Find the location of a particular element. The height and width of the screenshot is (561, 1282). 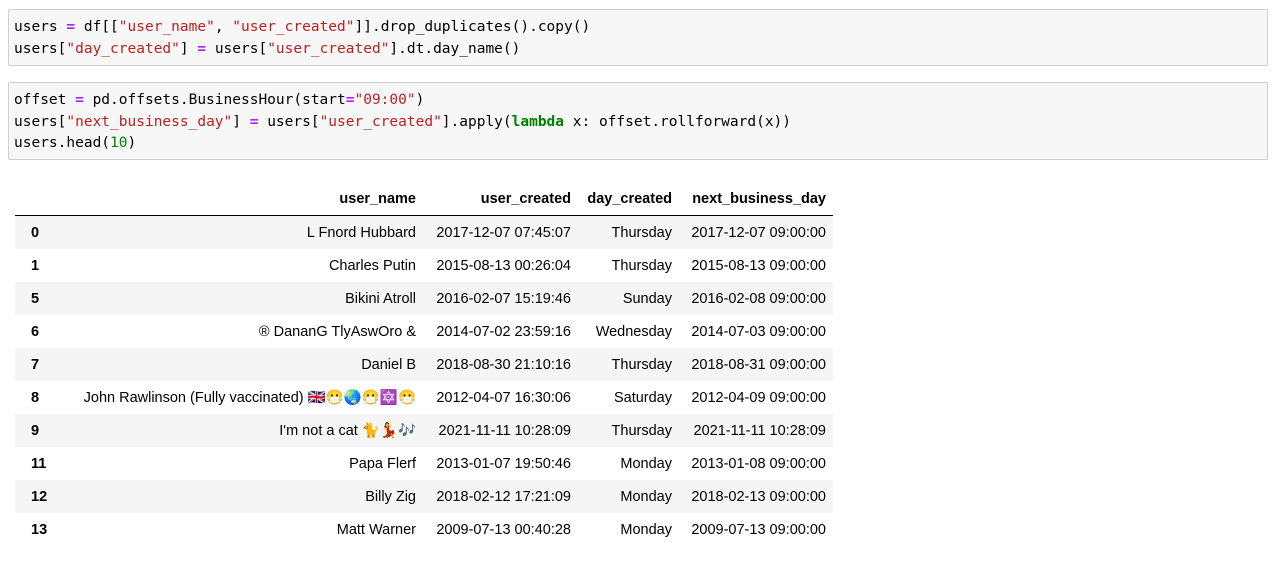

code-token: lambda is located at coordinates (538, 121).